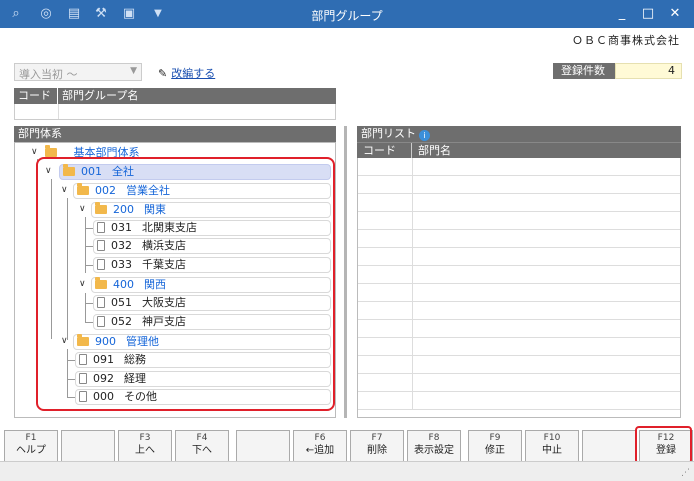 Image resolution: width=694 pixels, height=481 pixels. I want to click on column-header-group-name: 部門グループ名, so click(100, 95).